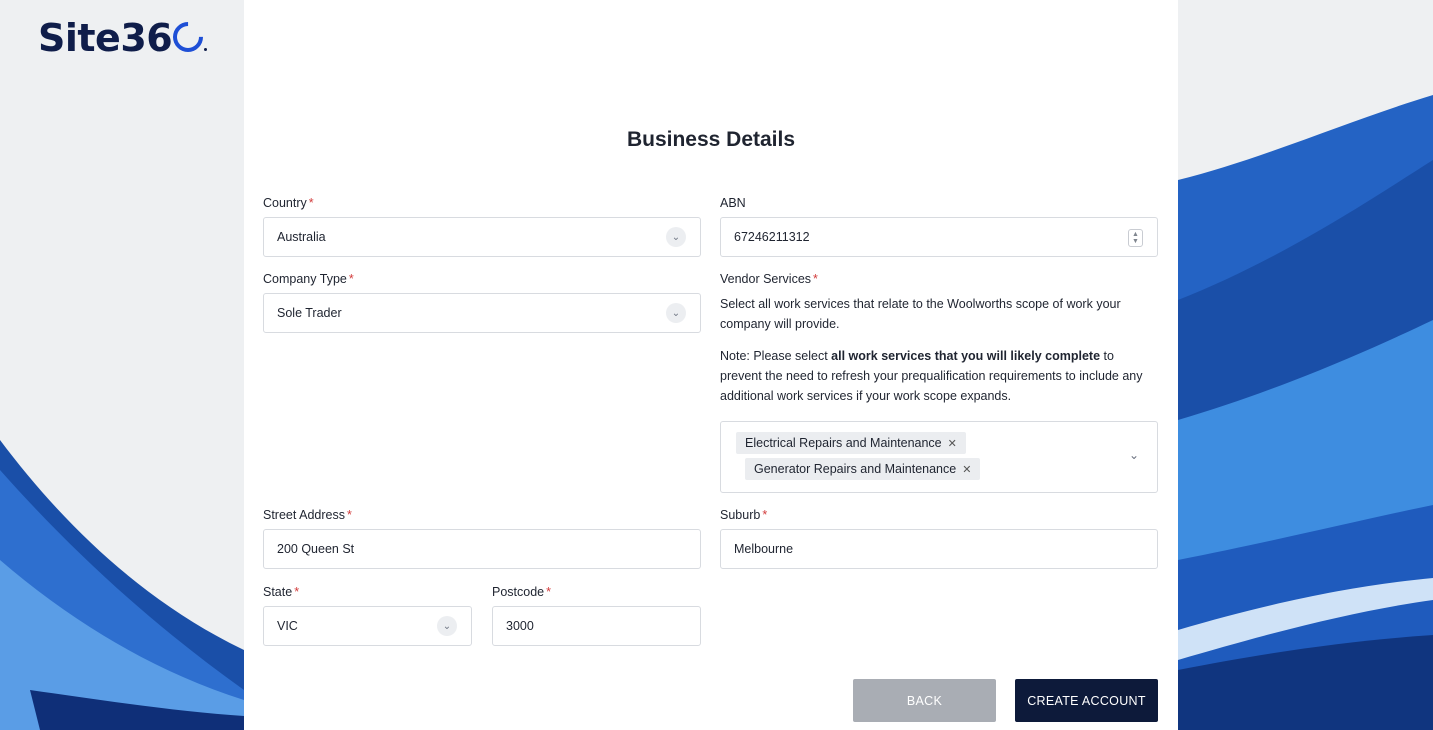 Image resolution: width=1433 pixels, height=730 pixels. Describe the element at coordinates (105, 38) in the screenshot. I see `logo-text: Site36` at that location.